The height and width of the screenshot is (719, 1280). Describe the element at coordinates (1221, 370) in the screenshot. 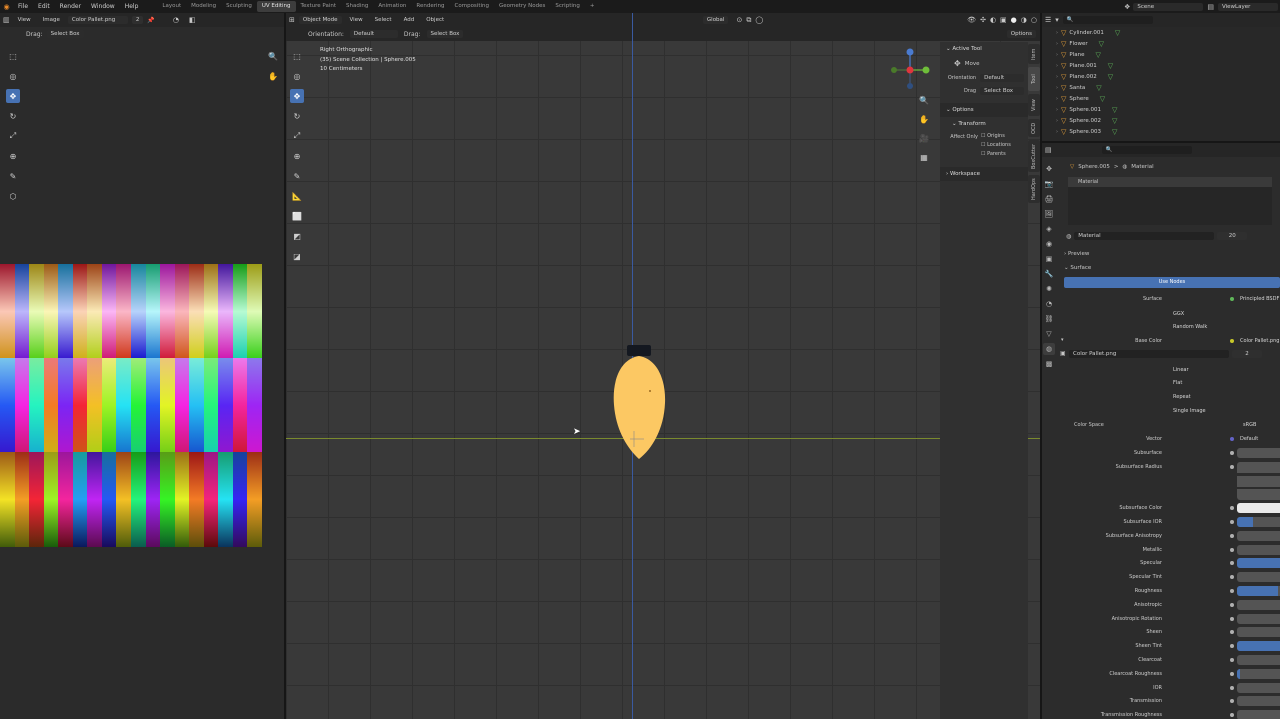

I see `interpolation-select: Linear` at that location.